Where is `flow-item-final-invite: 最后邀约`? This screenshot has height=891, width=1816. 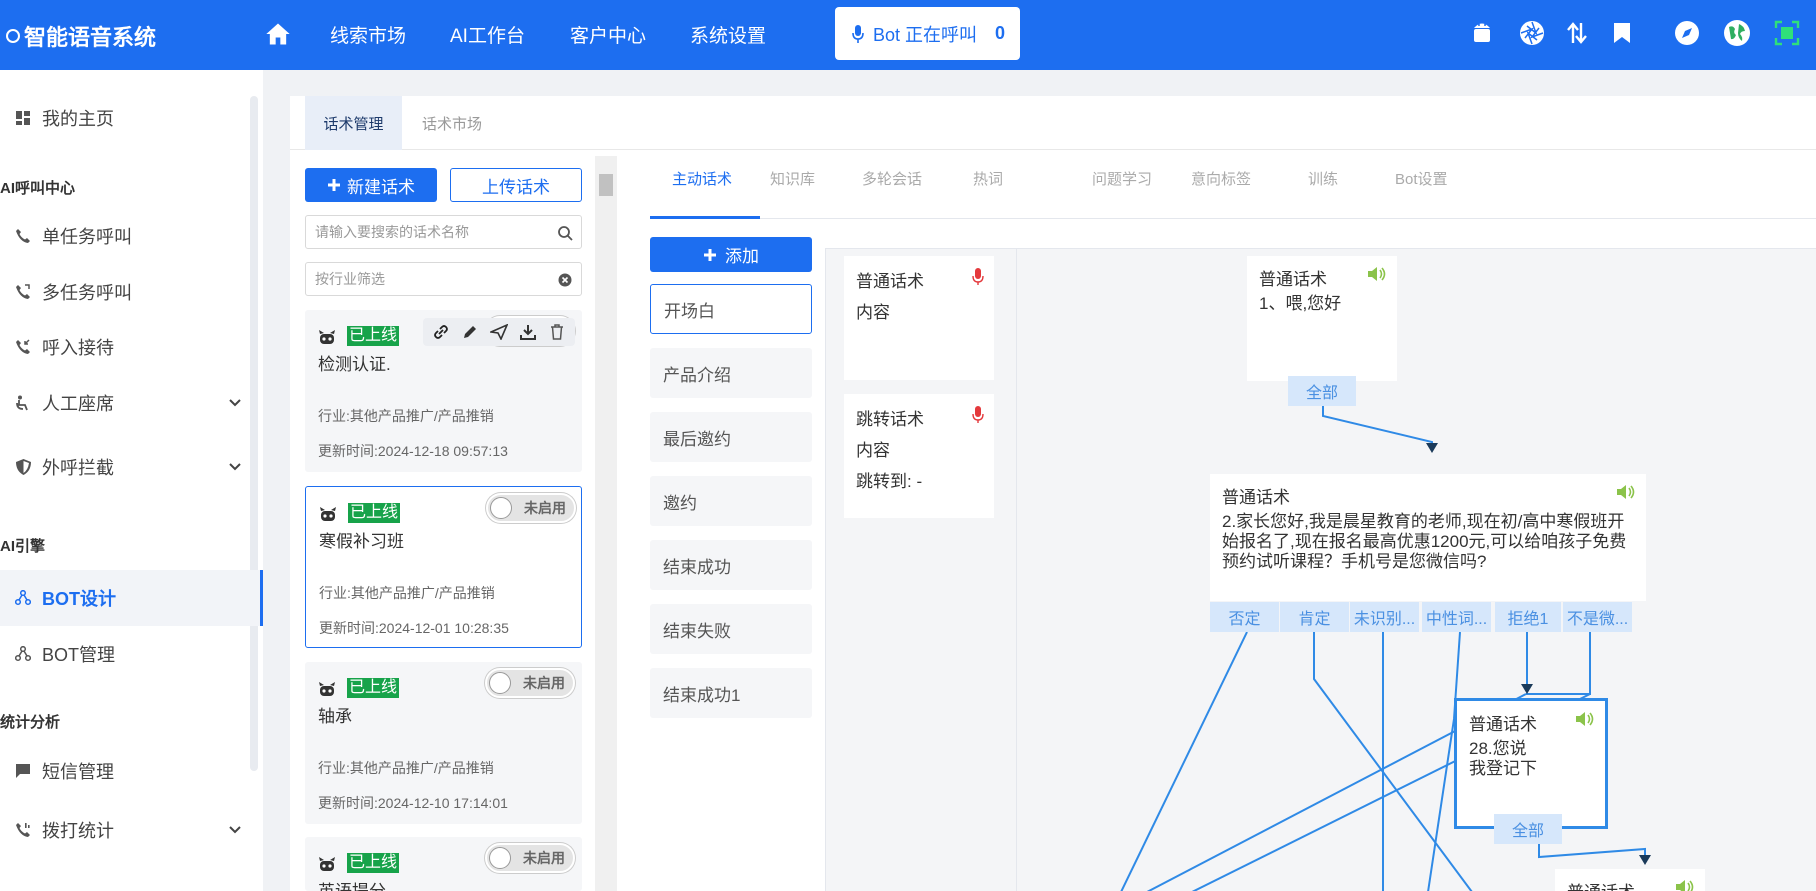 flow-item-final-invite: 最后邀约 is located at coordinates (731, 437).